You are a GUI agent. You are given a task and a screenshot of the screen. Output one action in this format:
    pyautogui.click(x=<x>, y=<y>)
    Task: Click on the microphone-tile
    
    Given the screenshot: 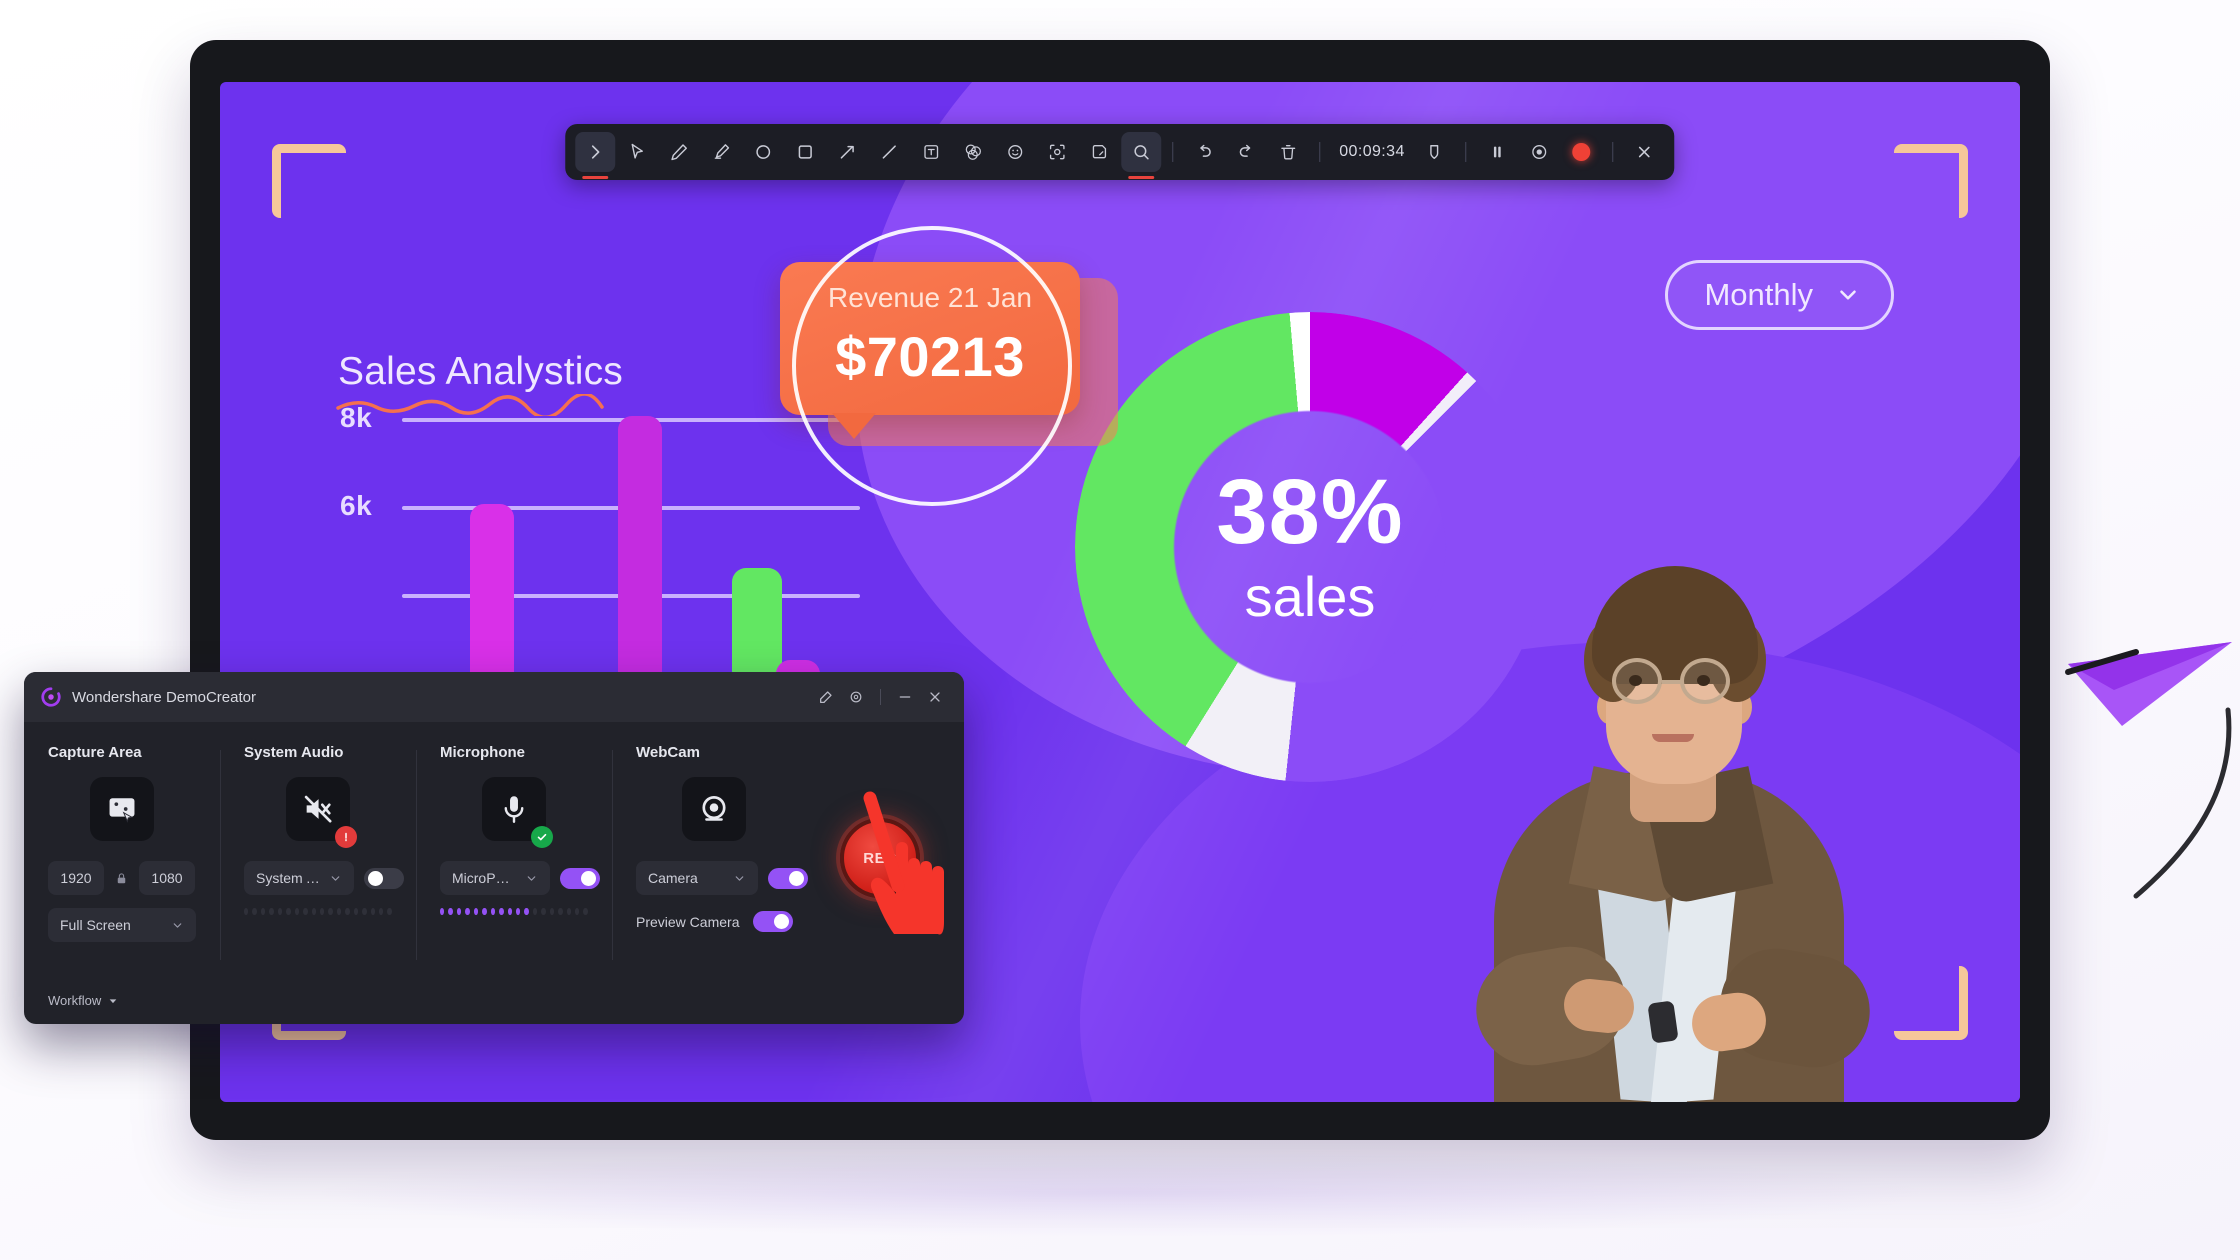 What is the action you would take?
    pyautogui.click(x=517, y=812)
    